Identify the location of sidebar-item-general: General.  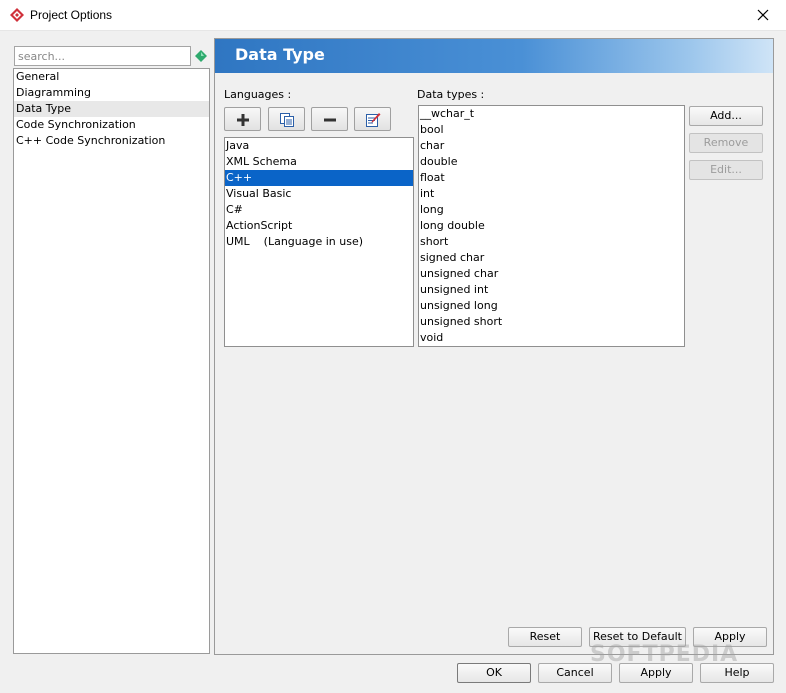
(111, 77).